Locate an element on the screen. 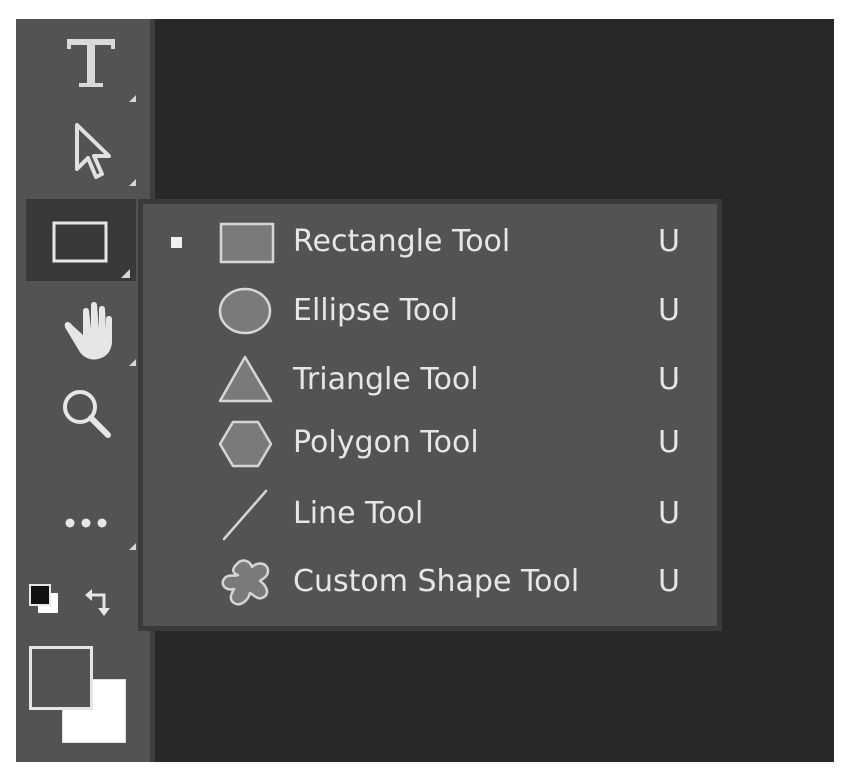 Image resolution: width=850 pixels, height=780 pixels. rectangle-tool-button is located at coordinates (81, 240).